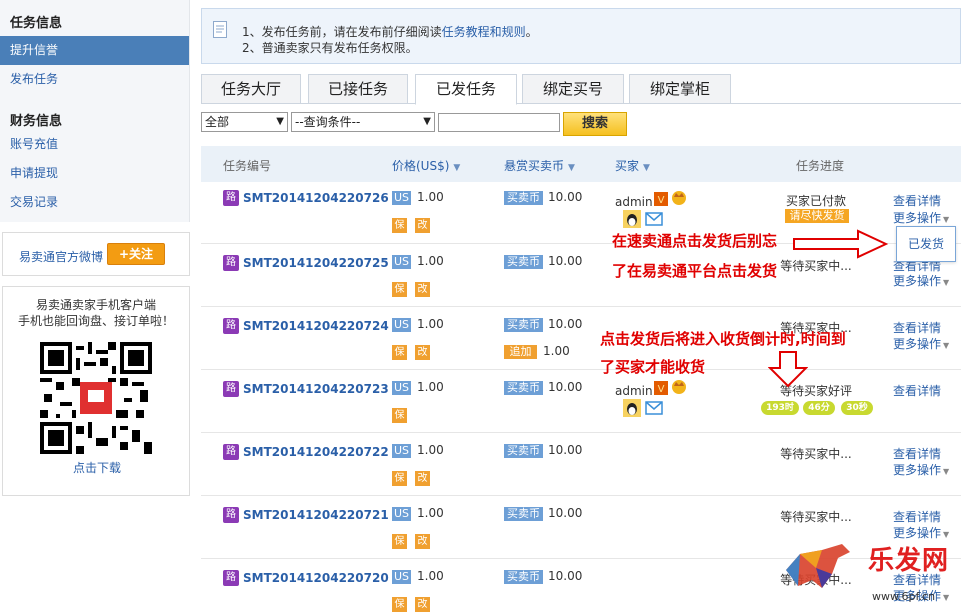 This screenshot has width=967, height=612. What do you see at coordinates (680, 89) in the screenshot?
I see `tab-bind-seller: 绑定掌柜` at bounding box center [680, 89].